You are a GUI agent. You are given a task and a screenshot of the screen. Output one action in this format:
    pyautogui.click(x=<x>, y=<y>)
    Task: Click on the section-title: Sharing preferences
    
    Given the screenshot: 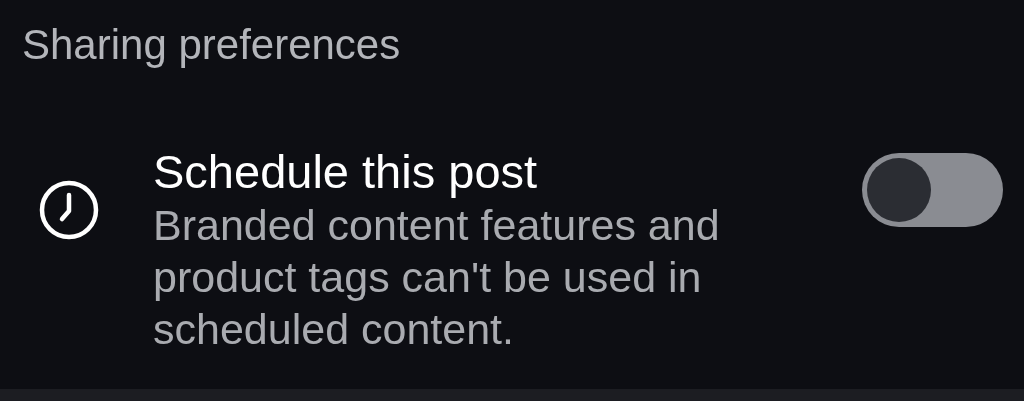 What is the action you would take?
    pyautogui.click(x=211, y=44)
    